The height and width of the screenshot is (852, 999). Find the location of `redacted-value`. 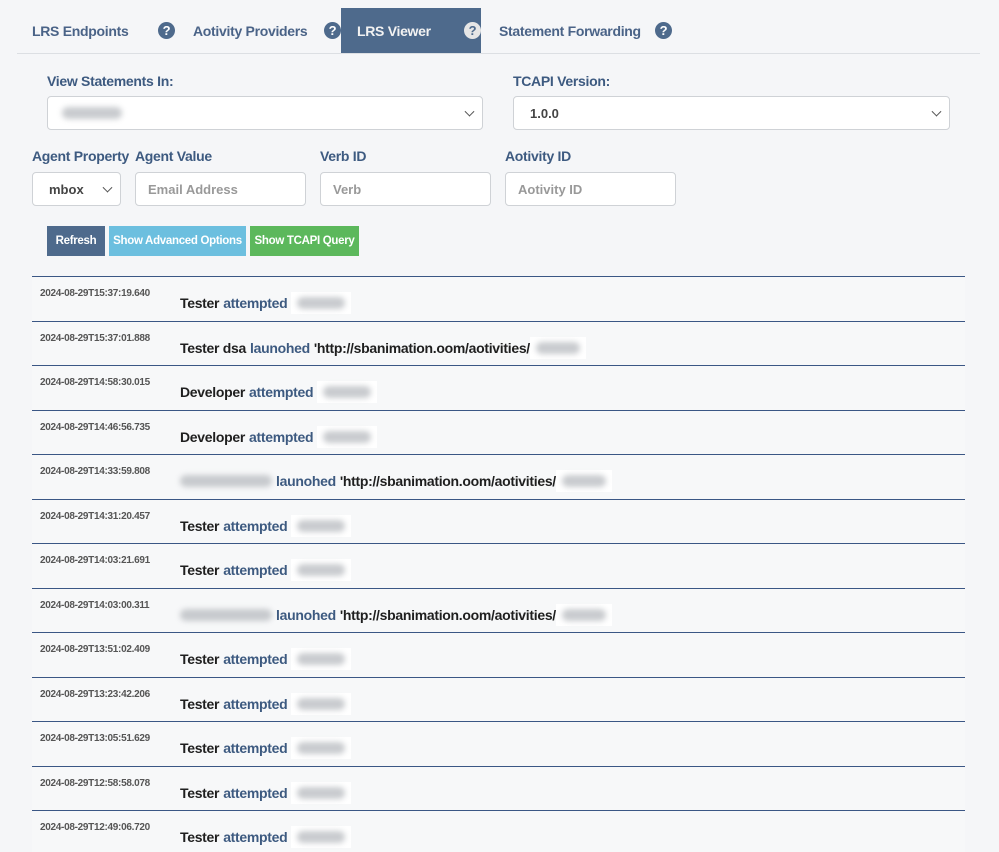

redacted-value is located at coordinates (92, 113).